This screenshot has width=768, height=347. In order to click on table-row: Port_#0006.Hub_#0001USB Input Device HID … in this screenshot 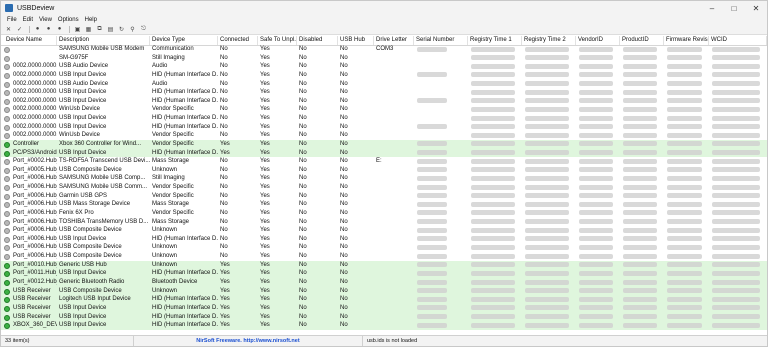, I will do `click(384, 239)`.